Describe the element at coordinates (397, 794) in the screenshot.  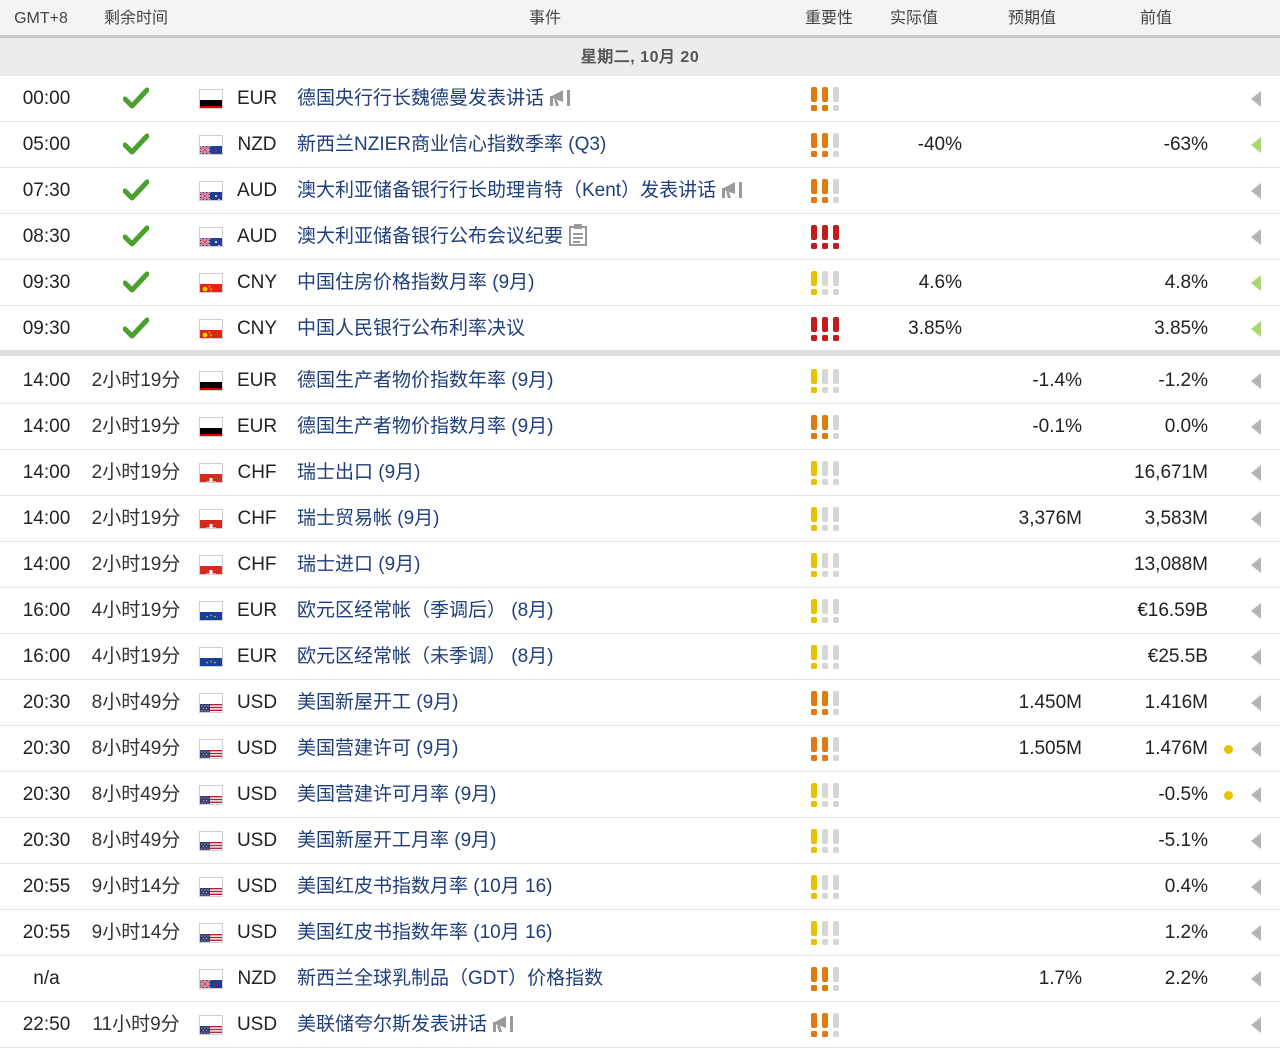
I see `event-title: 美国营建许可月率 (9月)` at that location.